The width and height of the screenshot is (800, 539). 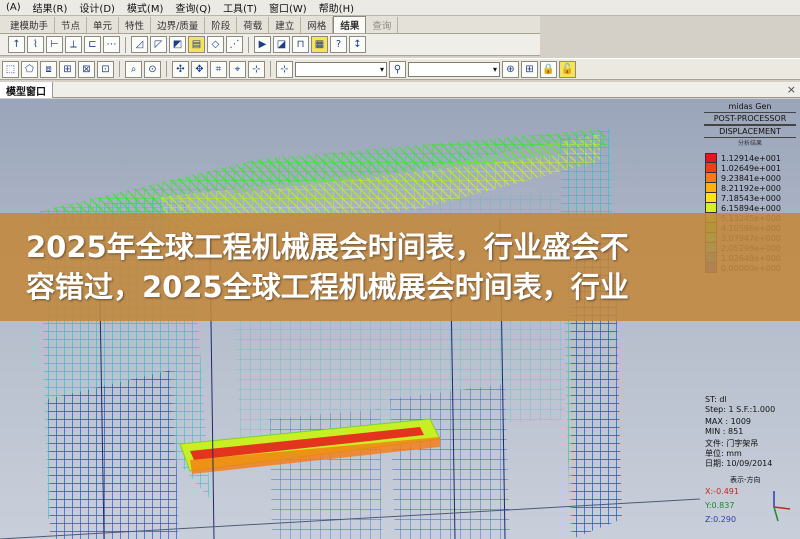 I want to click on date-label: 日期: 10/09/2014, so click(x=739, y=463).